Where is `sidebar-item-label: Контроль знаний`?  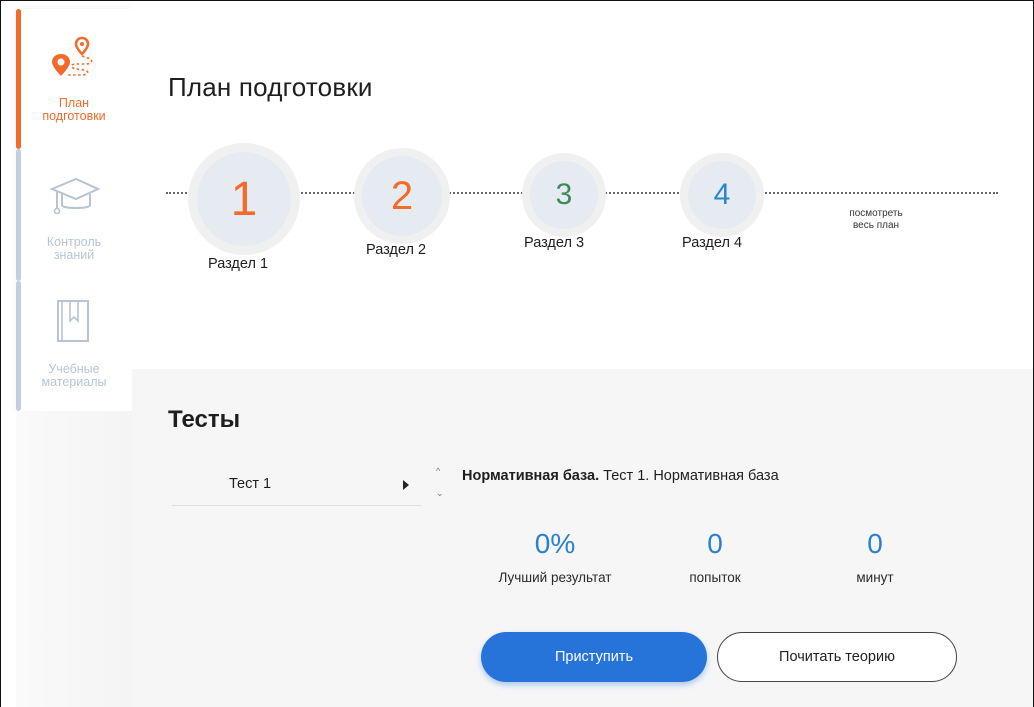
sidebar-item-label: Контроль знаний is located at coordinates (74, 248).